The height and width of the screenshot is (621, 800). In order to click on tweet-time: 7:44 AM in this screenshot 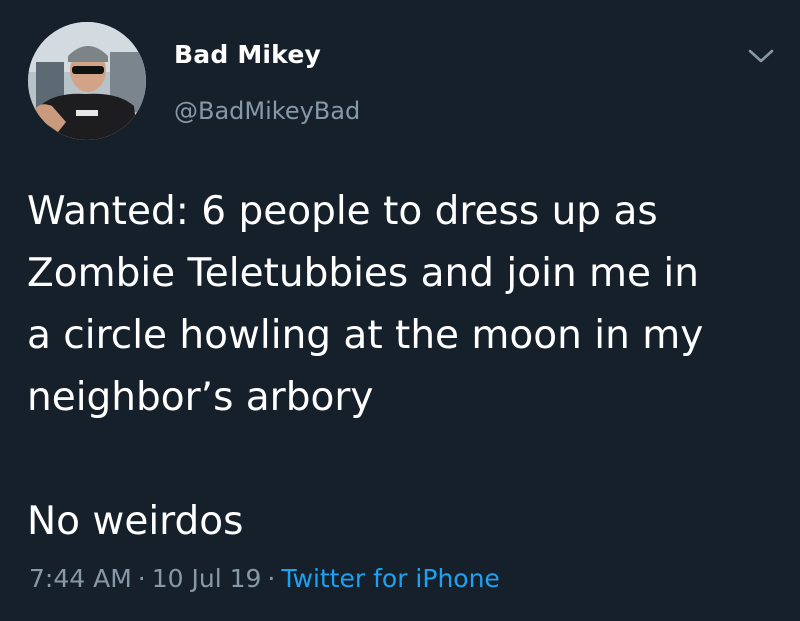, I will do `click(80, 578)`.